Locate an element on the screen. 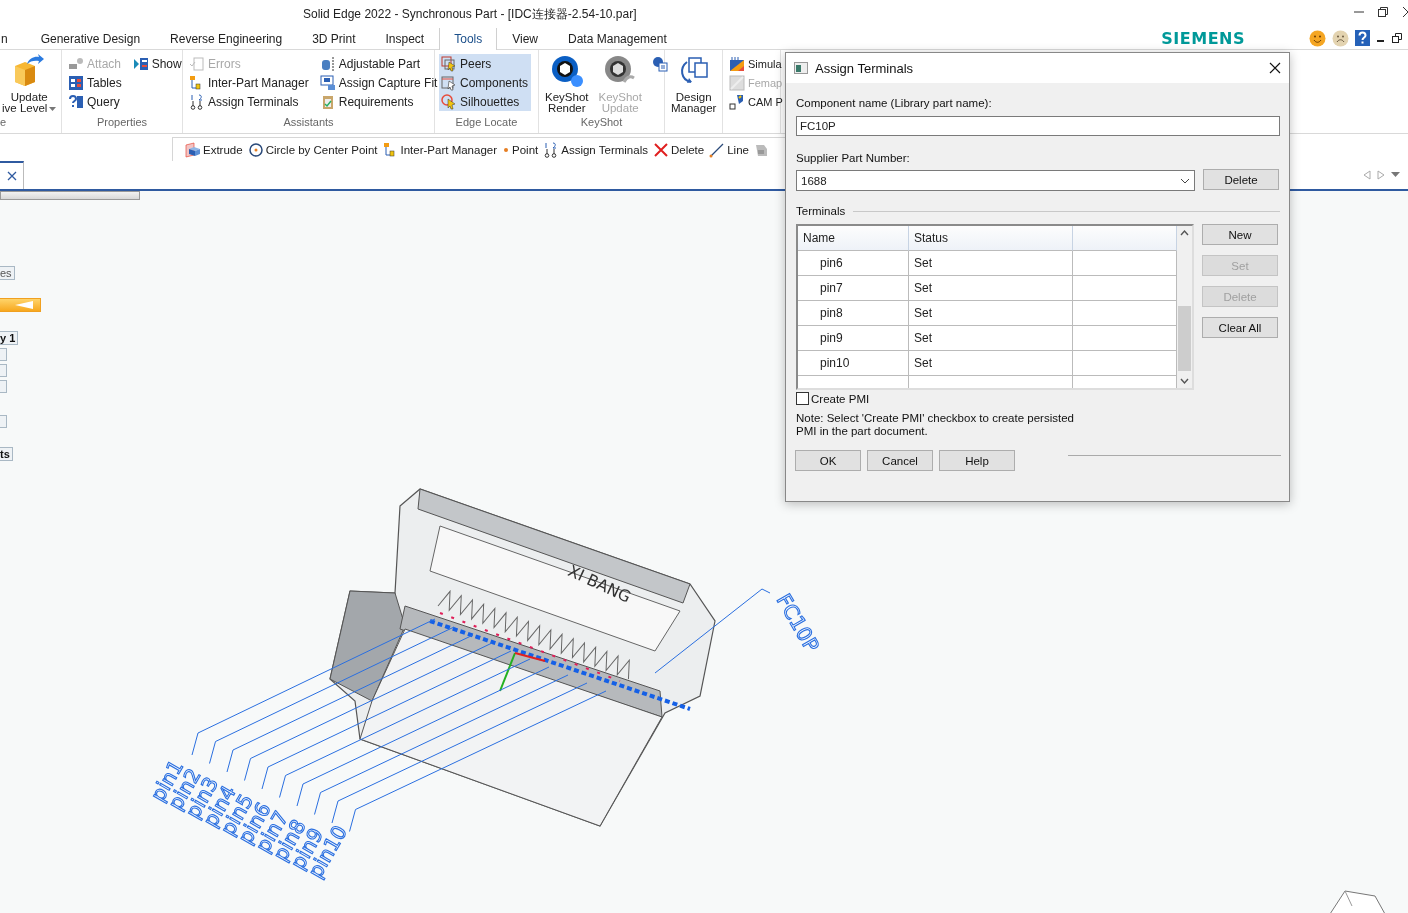 Image resolution: width=1408 pixels, height=913 pixels. checkbox-label: Create PMI is located at coordinates (840, 398).